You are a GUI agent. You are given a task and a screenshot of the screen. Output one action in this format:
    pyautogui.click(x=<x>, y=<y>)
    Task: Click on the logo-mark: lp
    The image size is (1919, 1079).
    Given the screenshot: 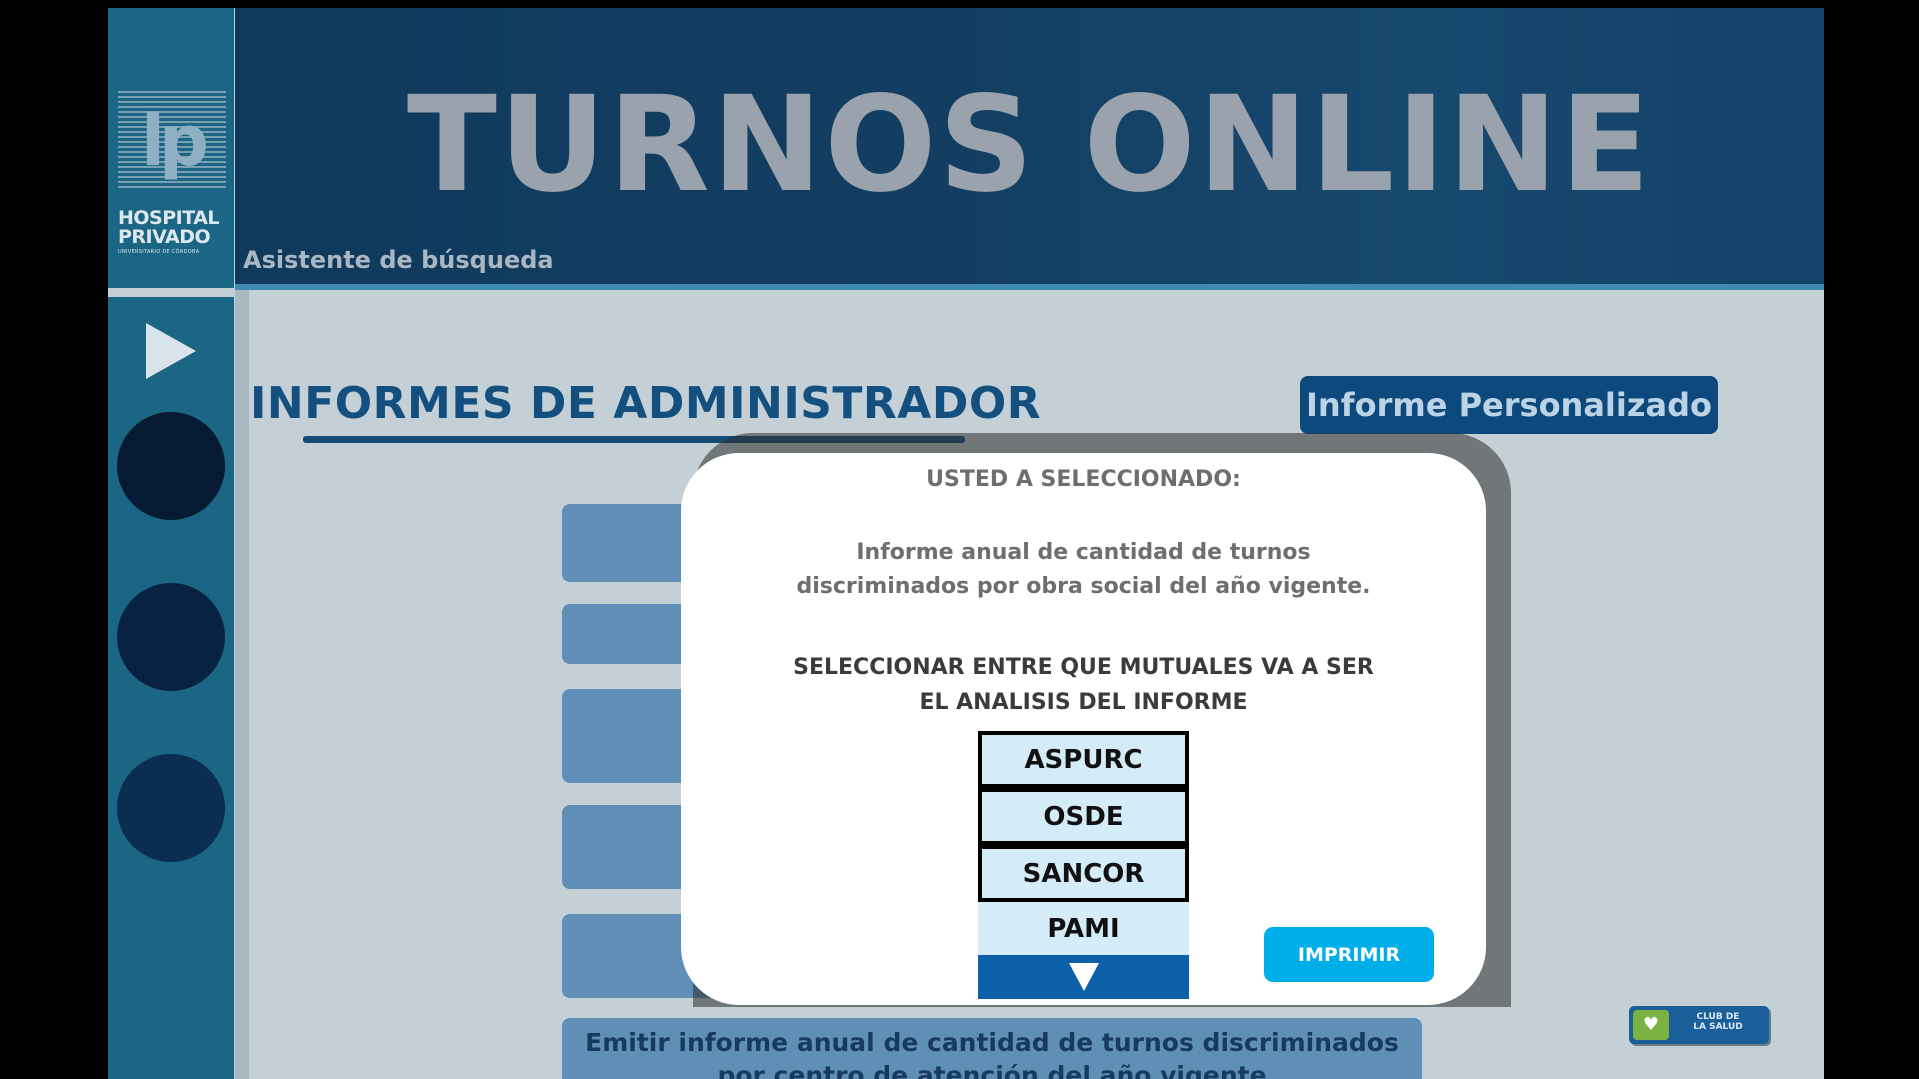 What is the action you would take?
    pyautogui.click(x=174, y=141)
    